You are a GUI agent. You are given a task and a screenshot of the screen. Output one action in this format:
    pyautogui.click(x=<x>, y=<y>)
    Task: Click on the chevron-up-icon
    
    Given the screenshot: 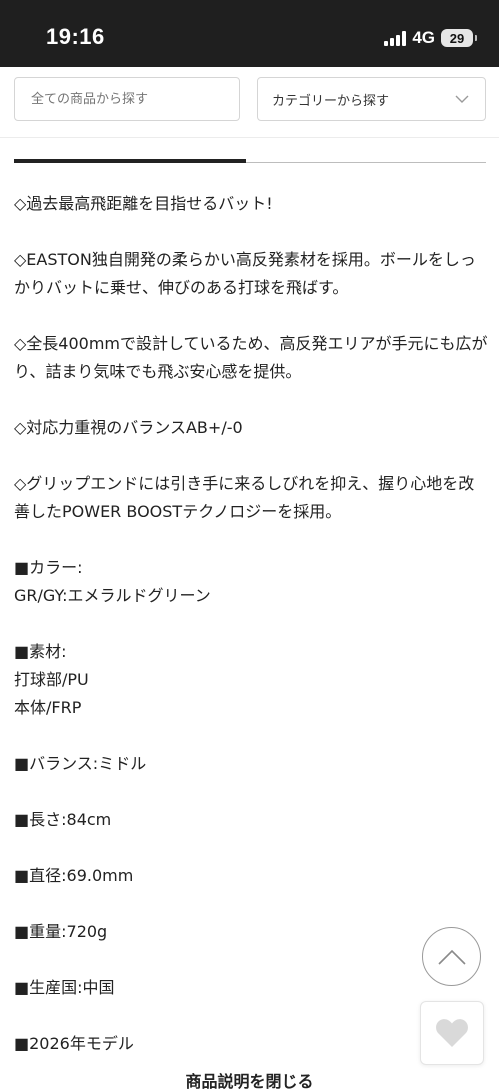 What is the action you would take?
    pyautogui.click(x=451, y=957)
    